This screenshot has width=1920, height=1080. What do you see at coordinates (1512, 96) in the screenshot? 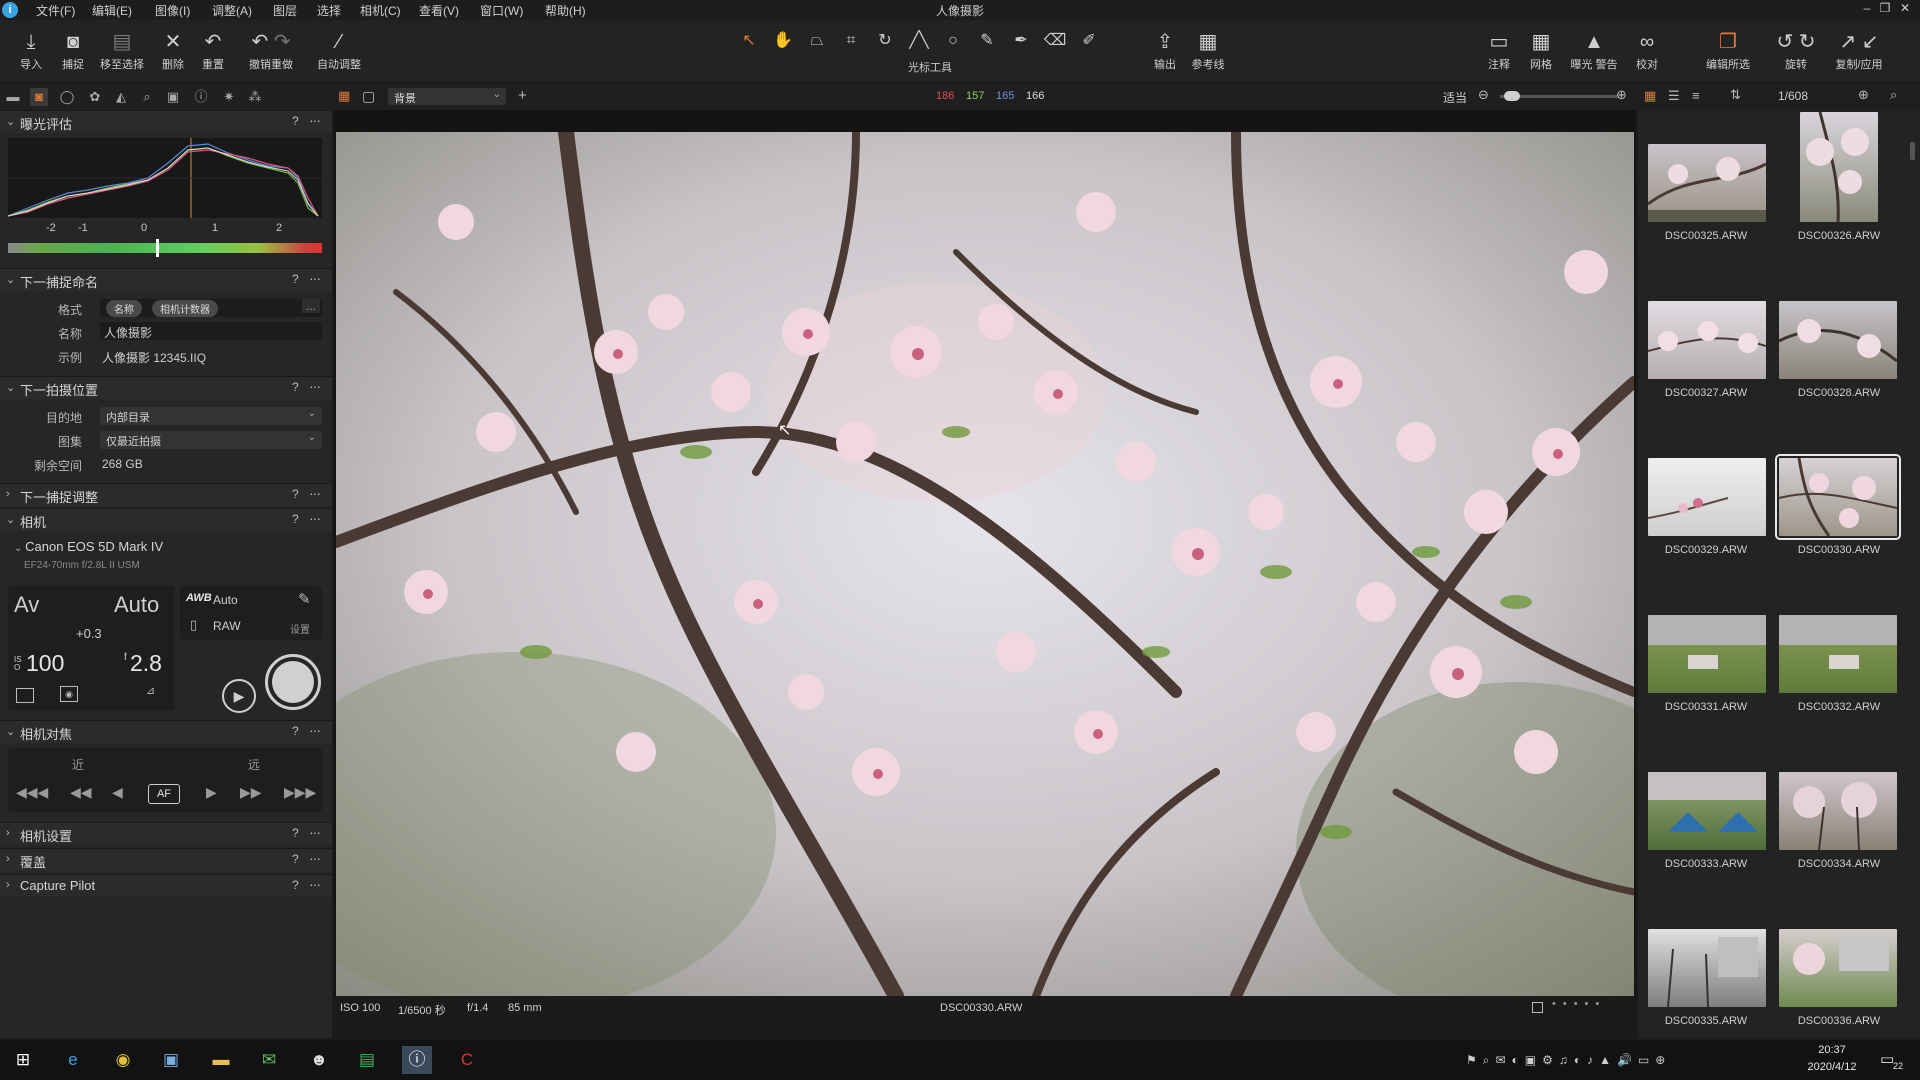
I see `zoom-slider-thumb` at bounding box center [1512, 96].